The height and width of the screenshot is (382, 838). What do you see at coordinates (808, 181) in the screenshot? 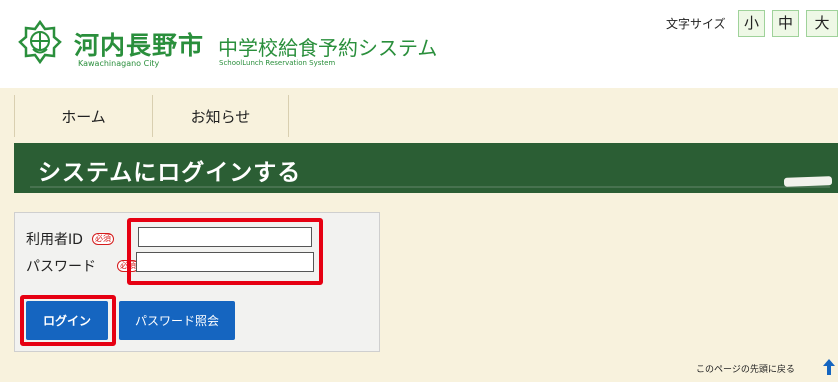
I see `chalk-decoration` at bounding box center [808, 181].